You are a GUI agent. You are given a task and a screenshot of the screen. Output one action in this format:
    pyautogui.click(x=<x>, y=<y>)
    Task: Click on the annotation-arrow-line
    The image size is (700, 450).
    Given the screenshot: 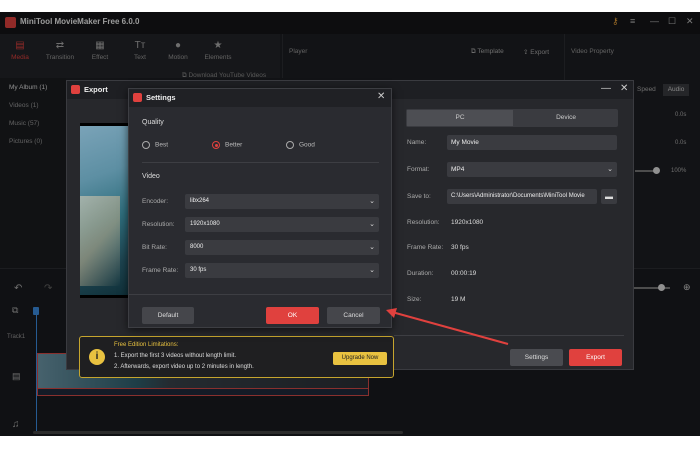 What is the action you would take?
    pyautogui.click(x=450, y=328)
    